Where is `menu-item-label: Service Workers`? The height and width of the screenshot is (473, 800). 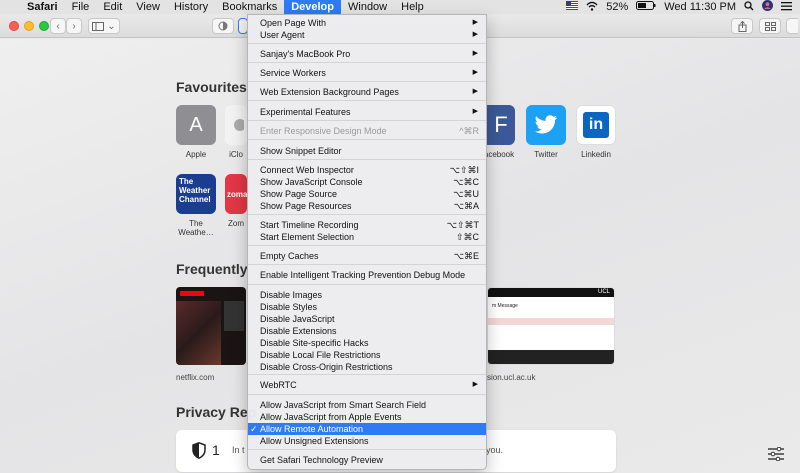 menu-item-label: Service Workers is located at coordinates (293, 73).